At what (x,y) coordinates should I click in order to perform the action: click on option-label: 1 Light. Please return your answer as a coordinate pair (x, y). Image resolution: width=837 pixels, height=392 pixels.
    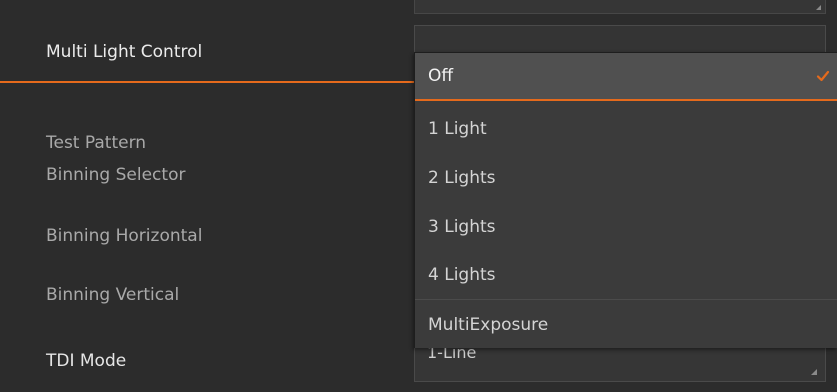
    Looking at the image, I should click on (457, 129).